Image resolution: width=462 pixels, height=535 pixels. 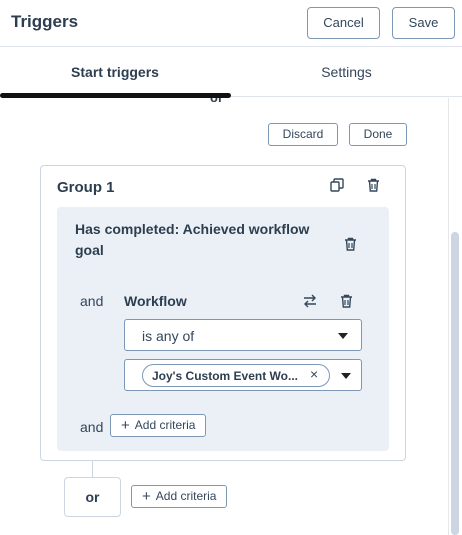 What do you see at coordinates (45, 21) in the screenshot?
I see `page-title: Triggers` at bounding box center [45, 21].